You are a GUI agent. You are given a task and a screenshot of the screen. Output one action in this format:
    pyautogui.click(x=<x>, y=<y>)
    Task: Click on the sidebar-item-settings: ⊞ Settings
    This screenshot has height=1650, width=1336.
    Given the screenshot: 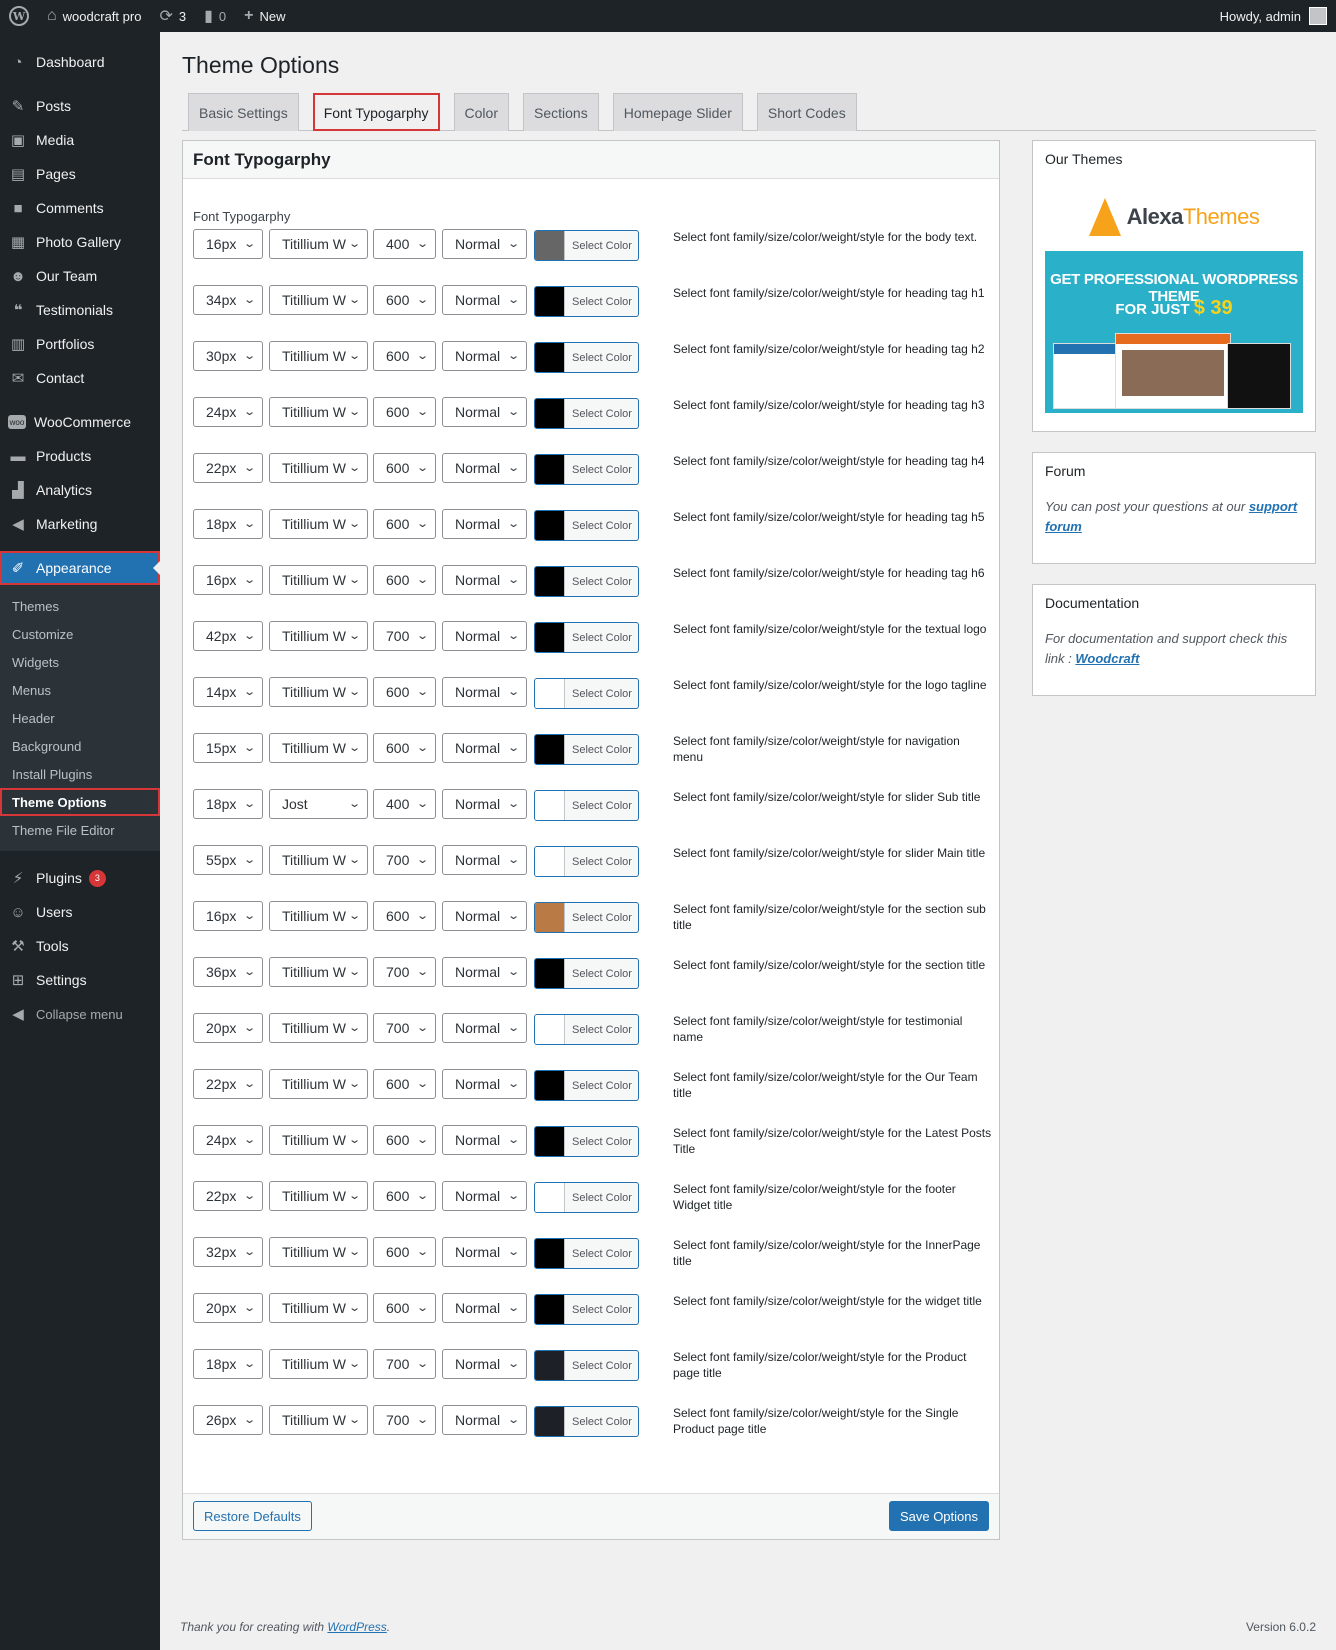 What is the action you would take?
    pyautogui.click(x=80, y=980)
    